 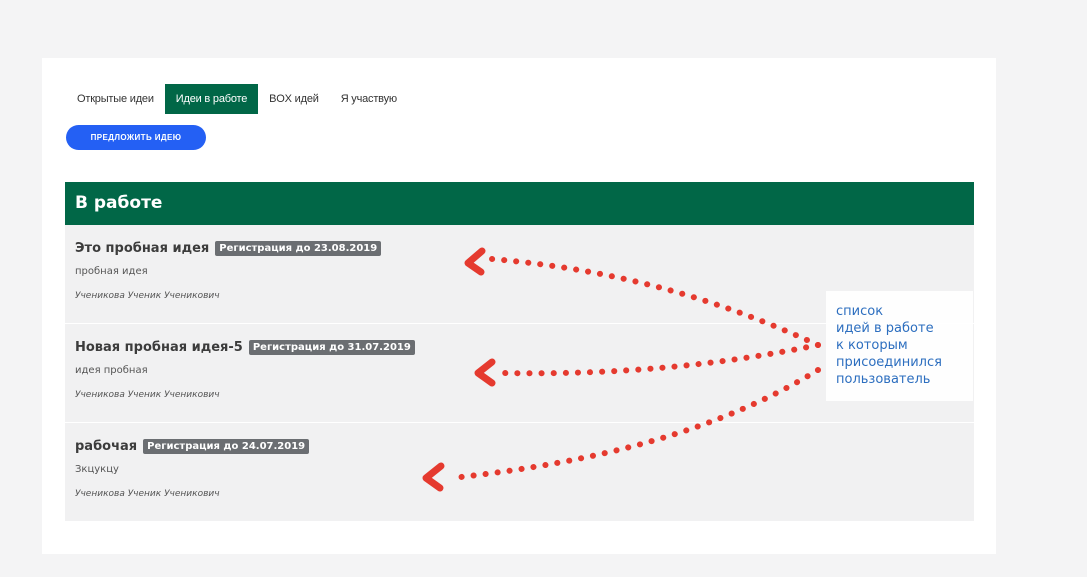 What do you see at coordinates (159, 347) in the screenshot?
I see `idea-title: Новая пробная идея-5` at bounding box center [159, 347].